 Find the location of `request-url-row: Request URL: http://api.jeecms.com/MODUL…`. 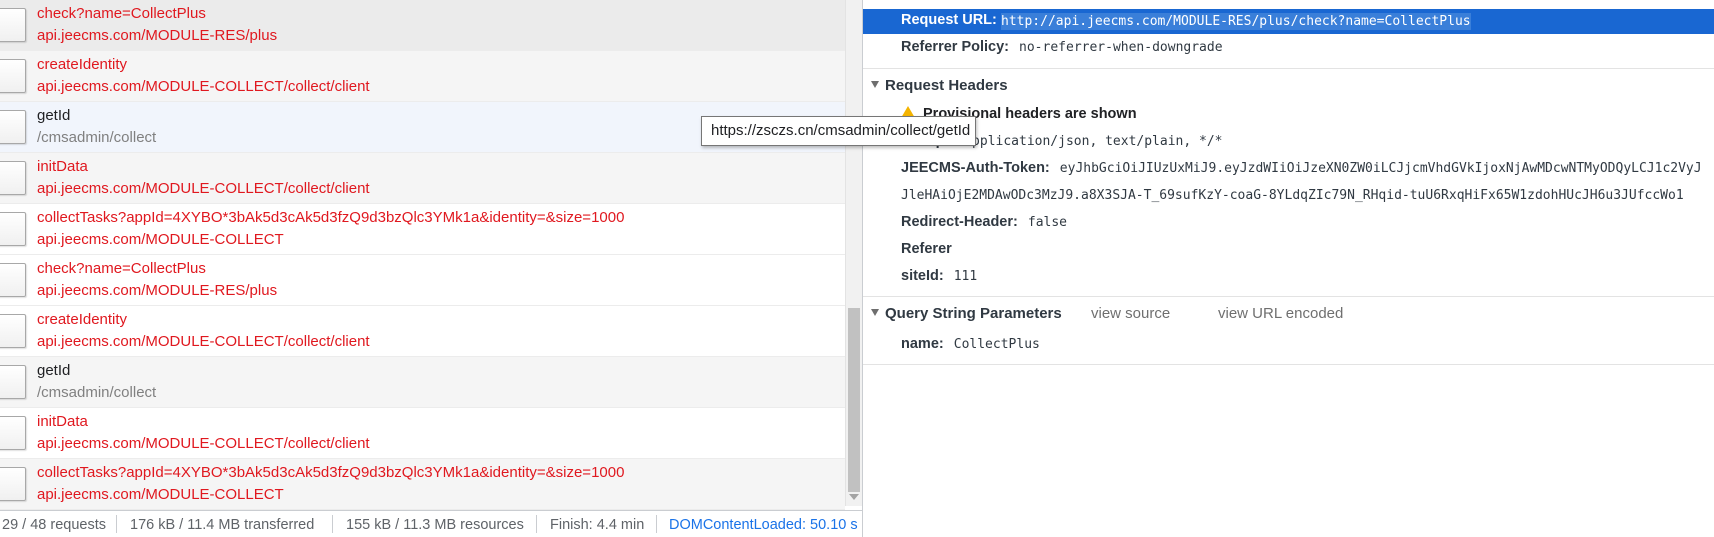

request-url-row: Request URL: http://api.jeecms.com/MODUL… is located at coordinates (1288, 21).